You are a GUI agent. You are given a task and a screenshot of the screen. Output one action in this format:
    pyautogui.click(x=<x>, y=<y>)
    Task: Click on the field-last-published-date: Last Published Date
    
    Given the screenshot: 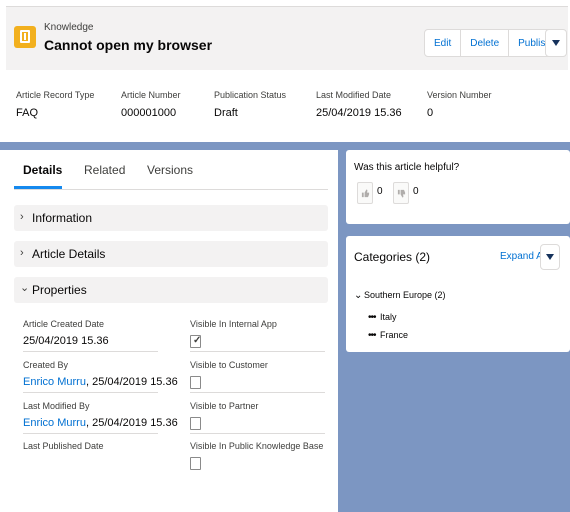 What is the action you would take?
    pyautogui.click(x=63, y=451)
    